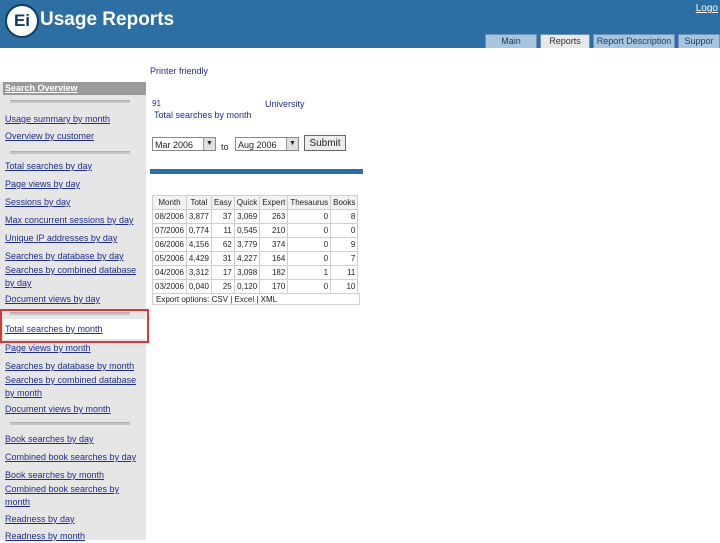  I want to click on col-header: Expert, so click(274, 202).